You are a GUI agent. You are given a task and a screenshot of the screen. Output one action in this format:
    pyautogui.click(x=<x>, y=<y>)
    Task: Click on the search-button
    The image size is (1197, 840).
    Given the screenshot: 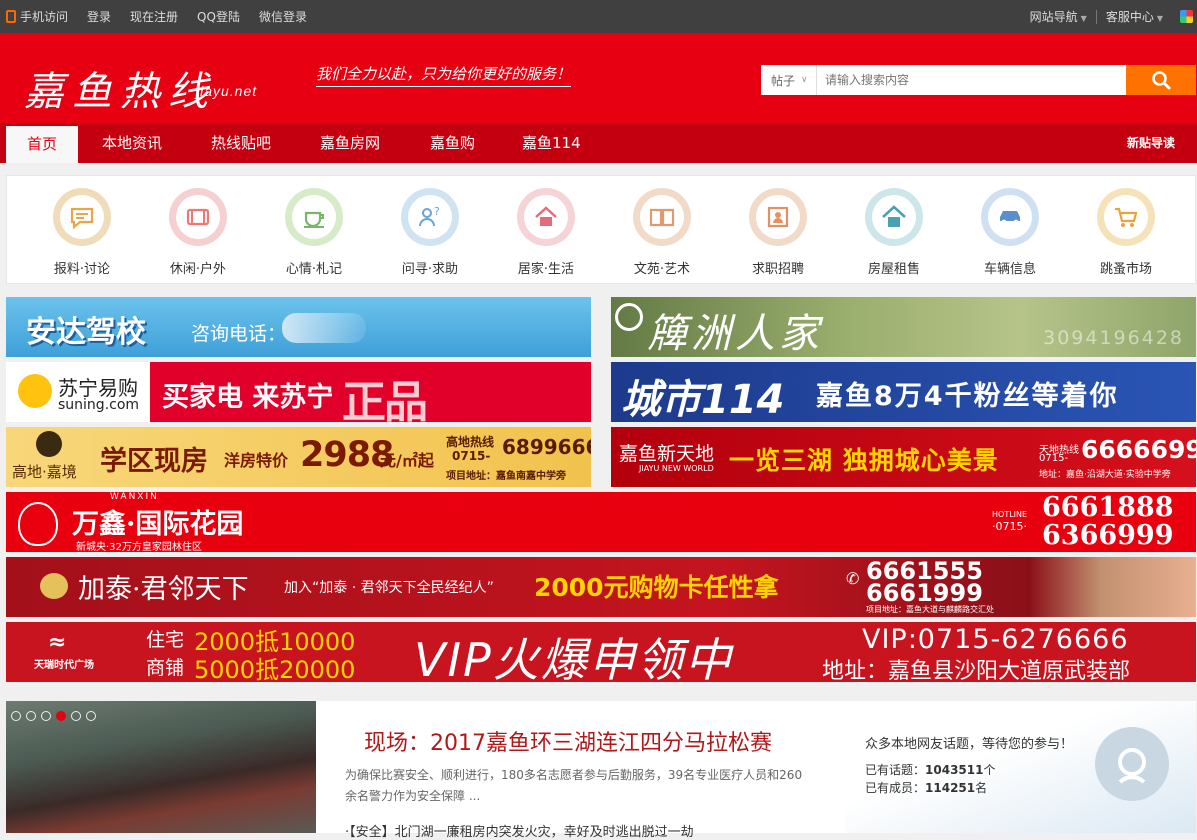 What is the action you would take?
    pyautogui.click(x=1161, y=80)
    